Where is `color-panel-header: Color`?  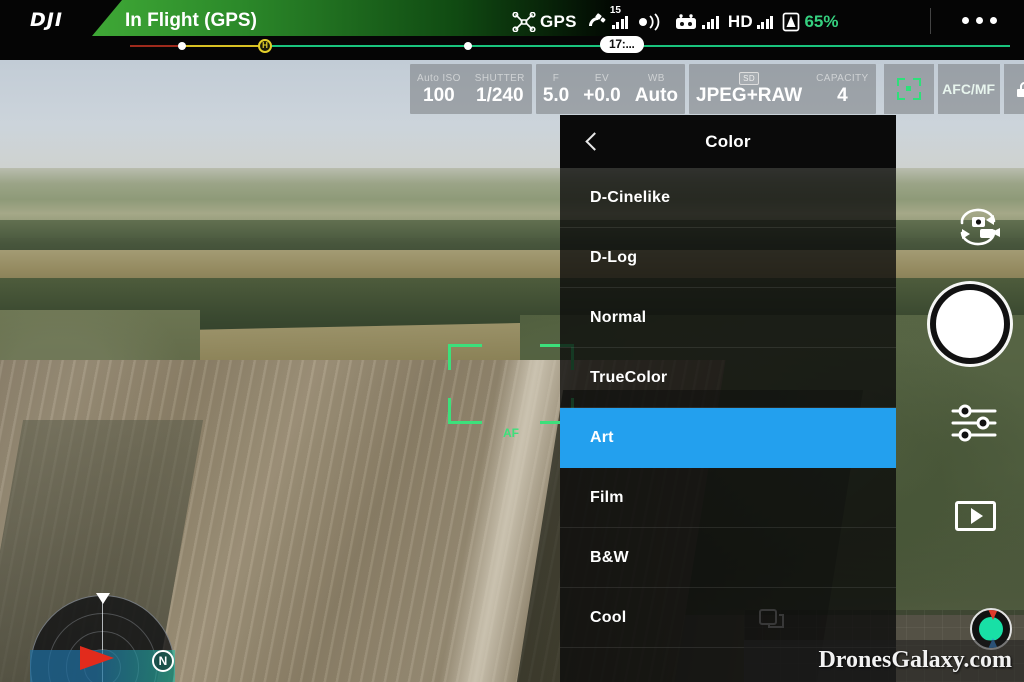 color-panel-header: Color is located at coordinates (728, 141).